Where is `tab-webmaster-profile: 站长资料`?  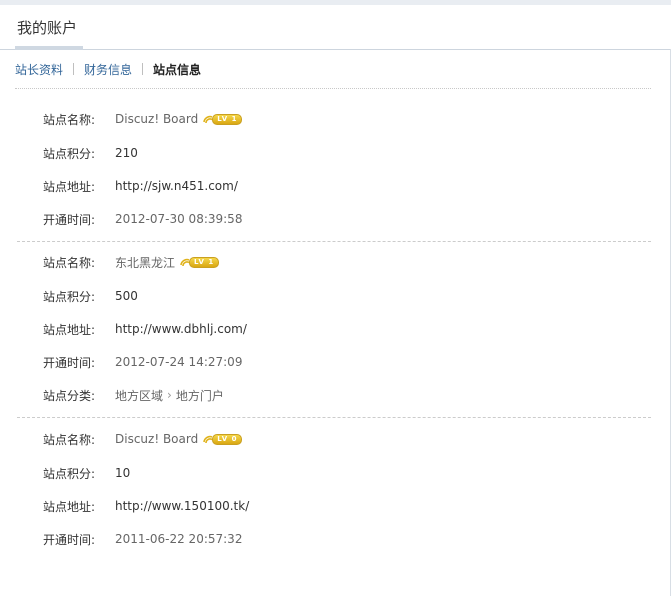 tab-webmaster-profile: 站长资料 is located at coordinates (39, 69).